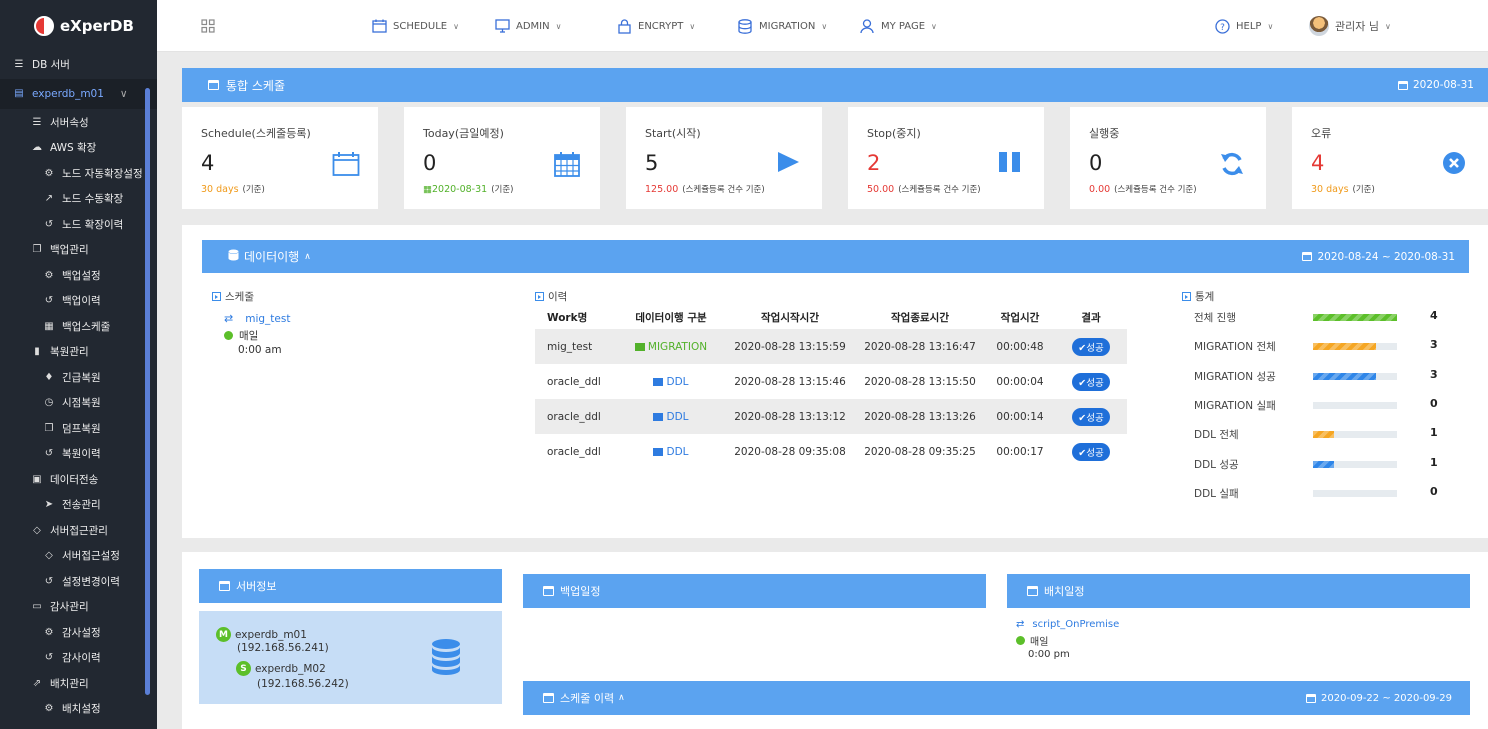  I want to click on chevron-up-icon: ∧, so click(307, 256).